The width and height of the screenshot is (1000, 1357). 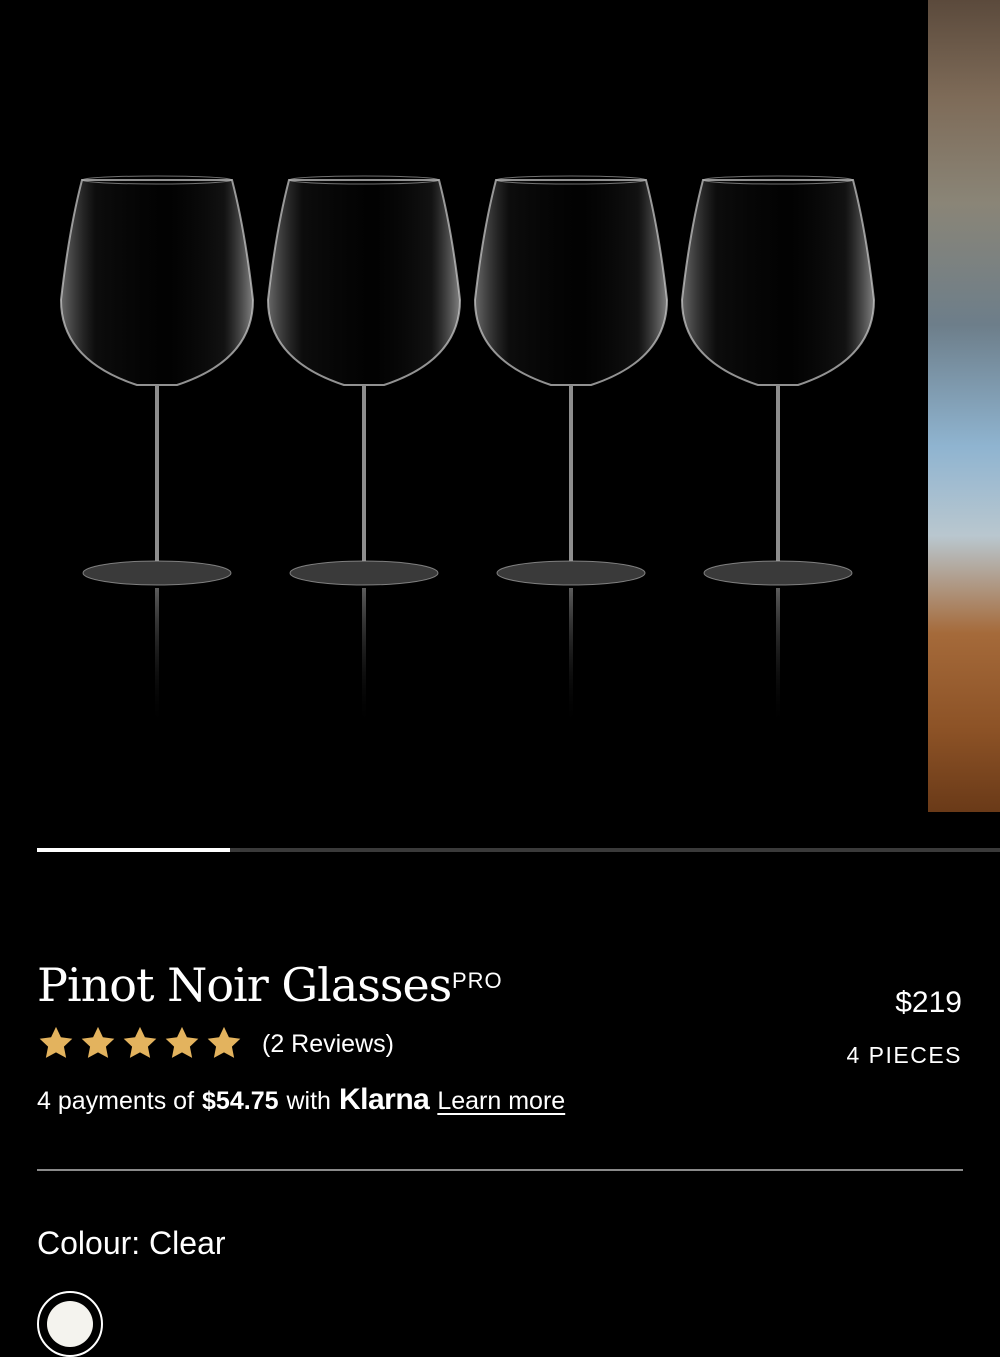 I want to click on learn-more-link: Learn more, so click(x=501, y=1101).